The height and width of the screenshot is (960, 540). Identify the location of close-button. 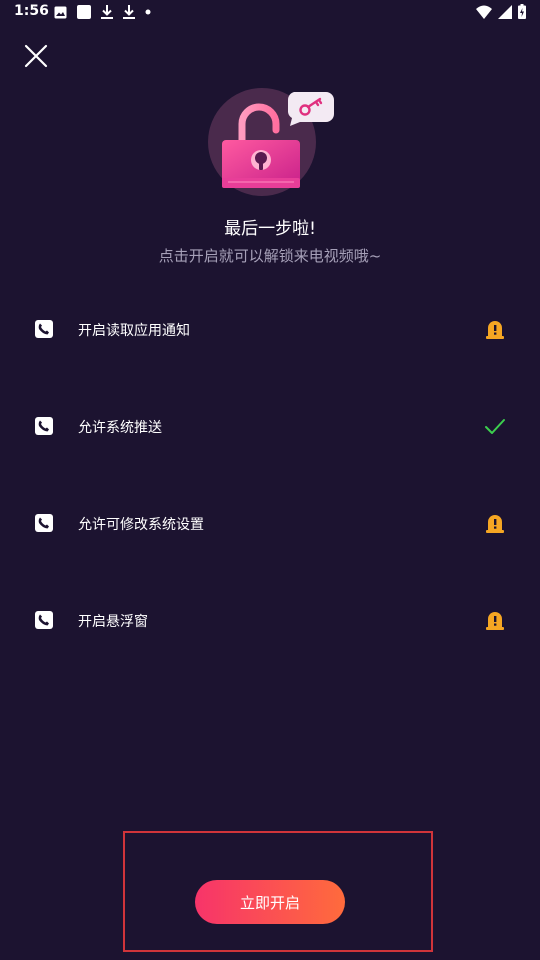
(36, 56).